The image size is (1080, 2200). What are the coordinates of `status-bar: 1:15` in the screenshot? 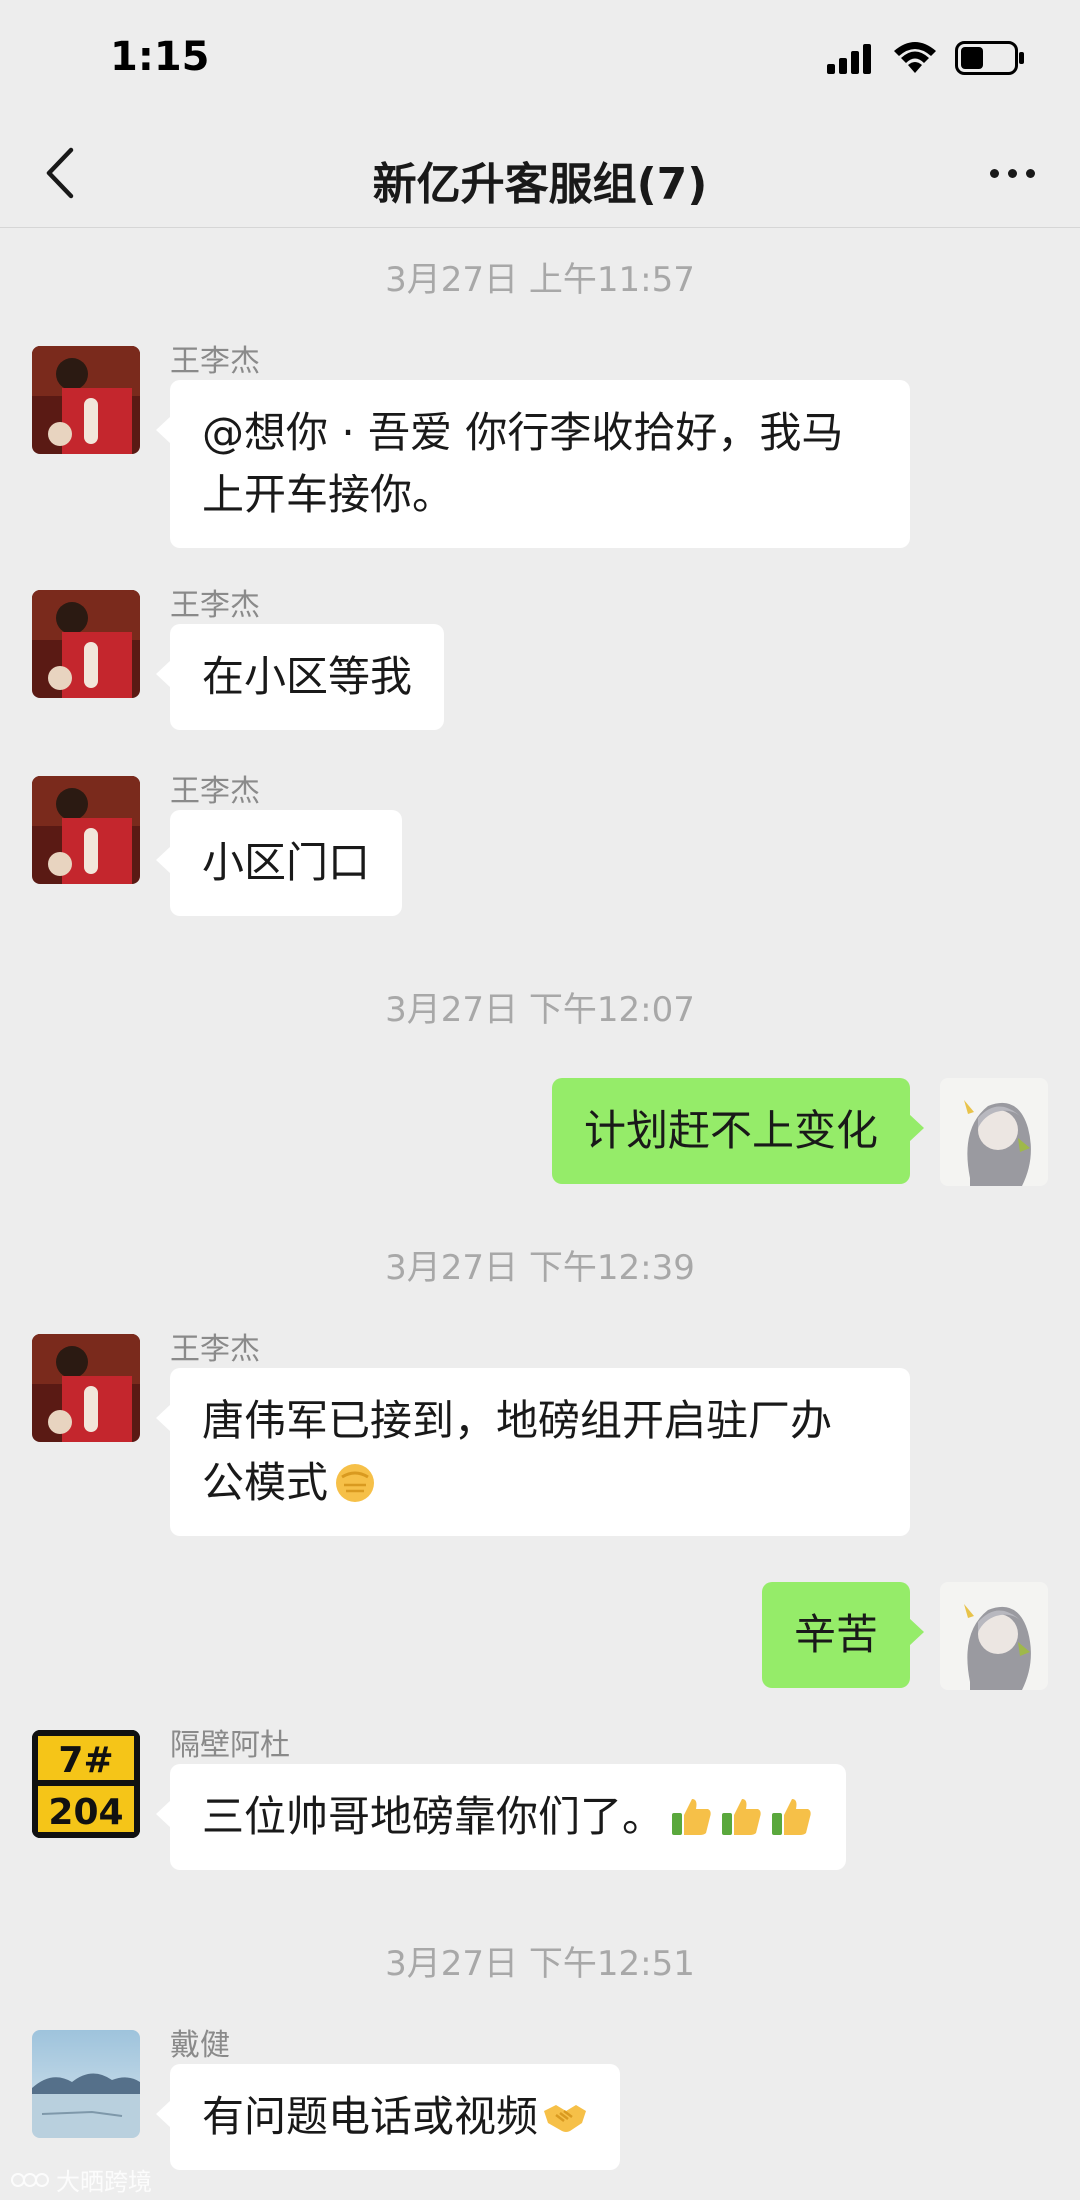 It's located at (540, 59).